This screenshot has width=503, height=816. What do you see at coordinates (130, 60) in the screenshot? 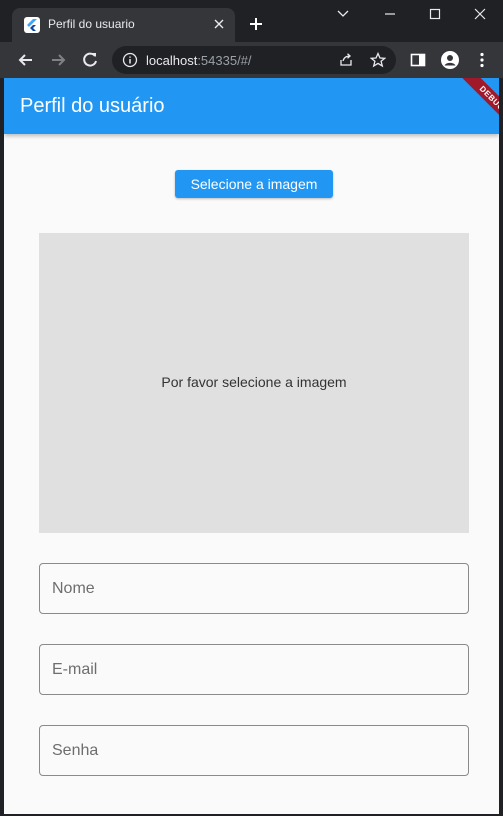
I see `site-info-icon` at bounding box center [130, 60].